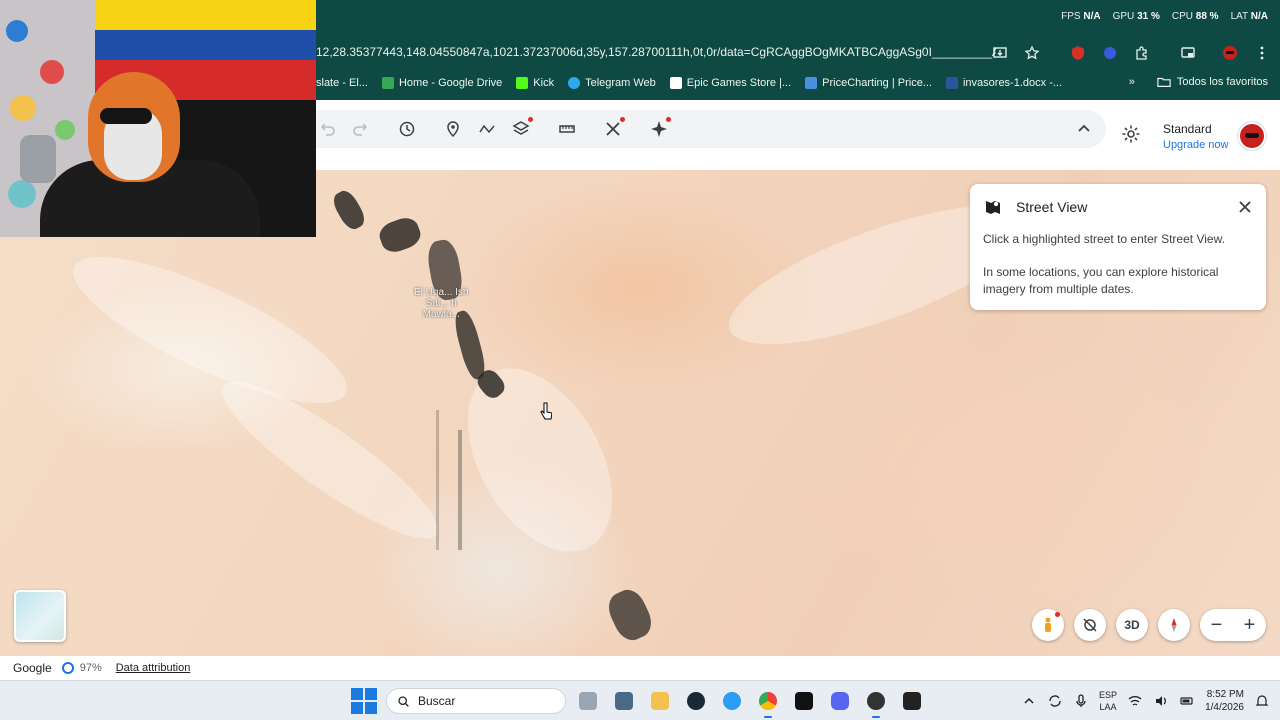  What do you see at coordinates (1249, 625) in the screenshot?
I see `zoom-in-button: +` at bounding box center [1249, 625].